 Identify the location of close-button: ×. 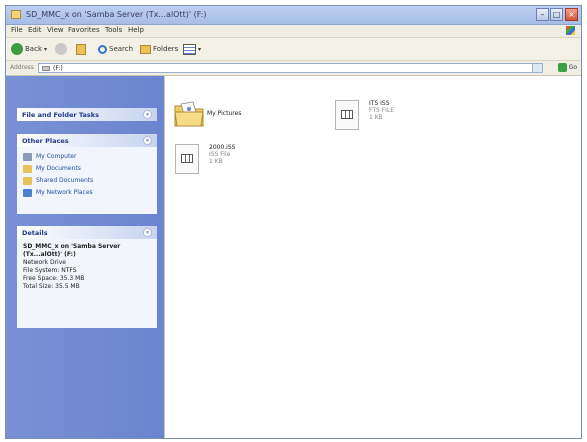
(571, 14).